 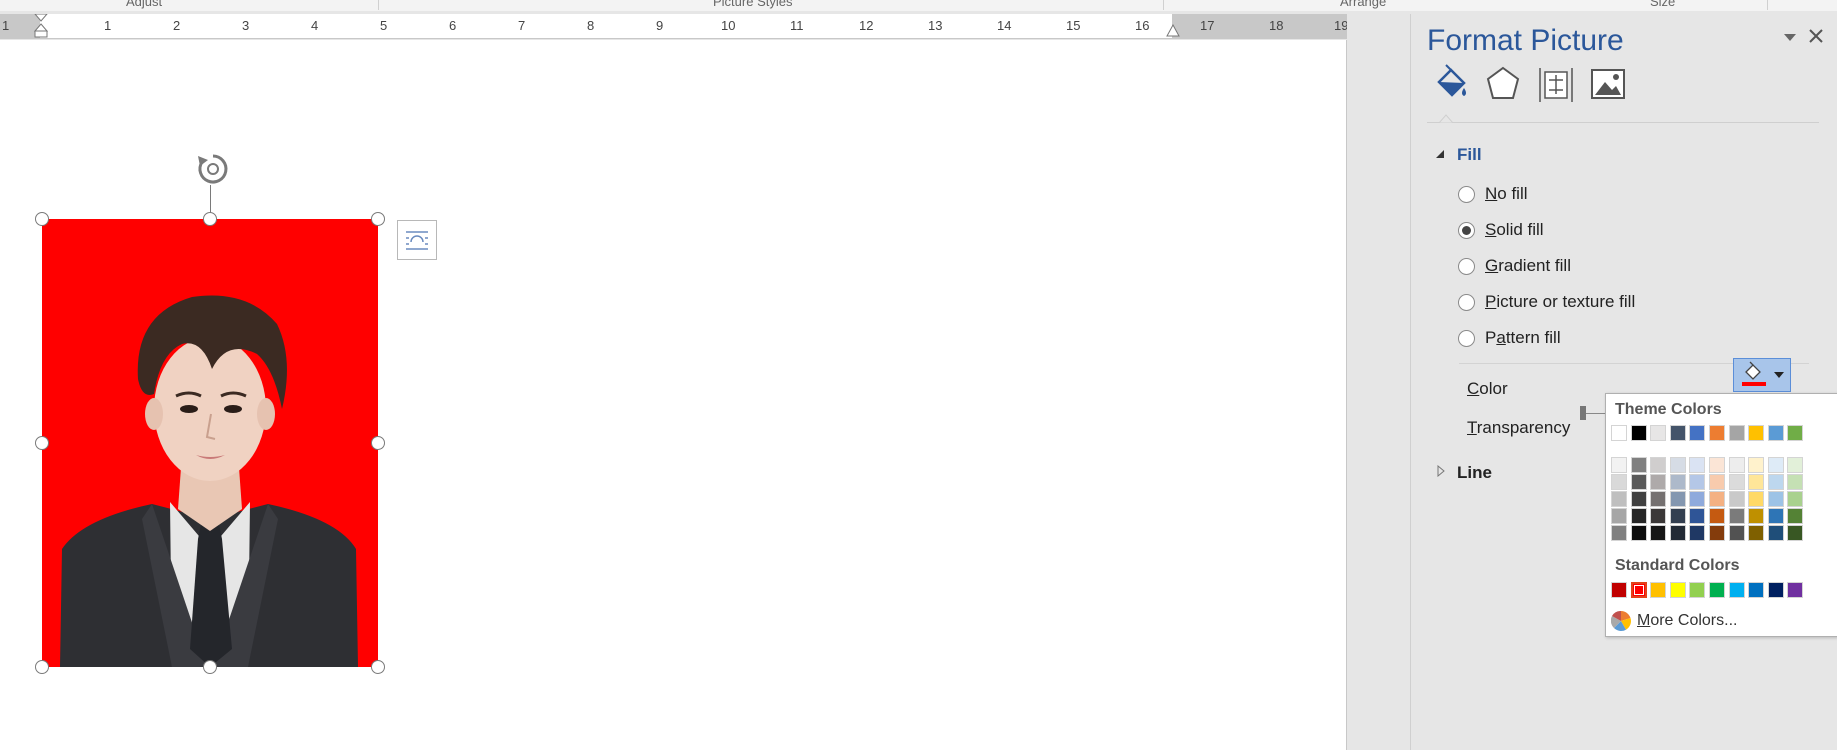 I want to click on indent-marker-icon, so click(x=41, y=26).